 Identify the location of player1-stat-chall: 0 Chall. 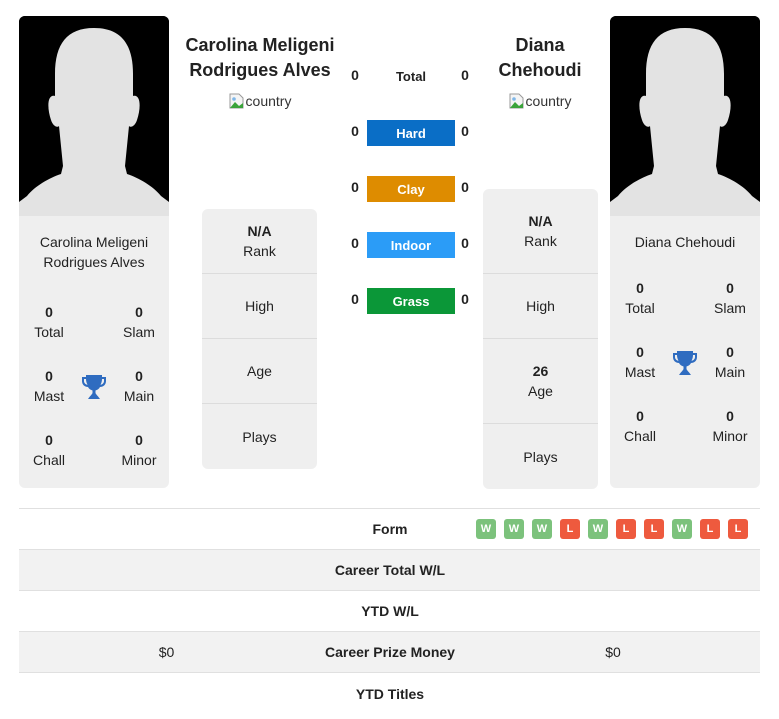
(49, 450).